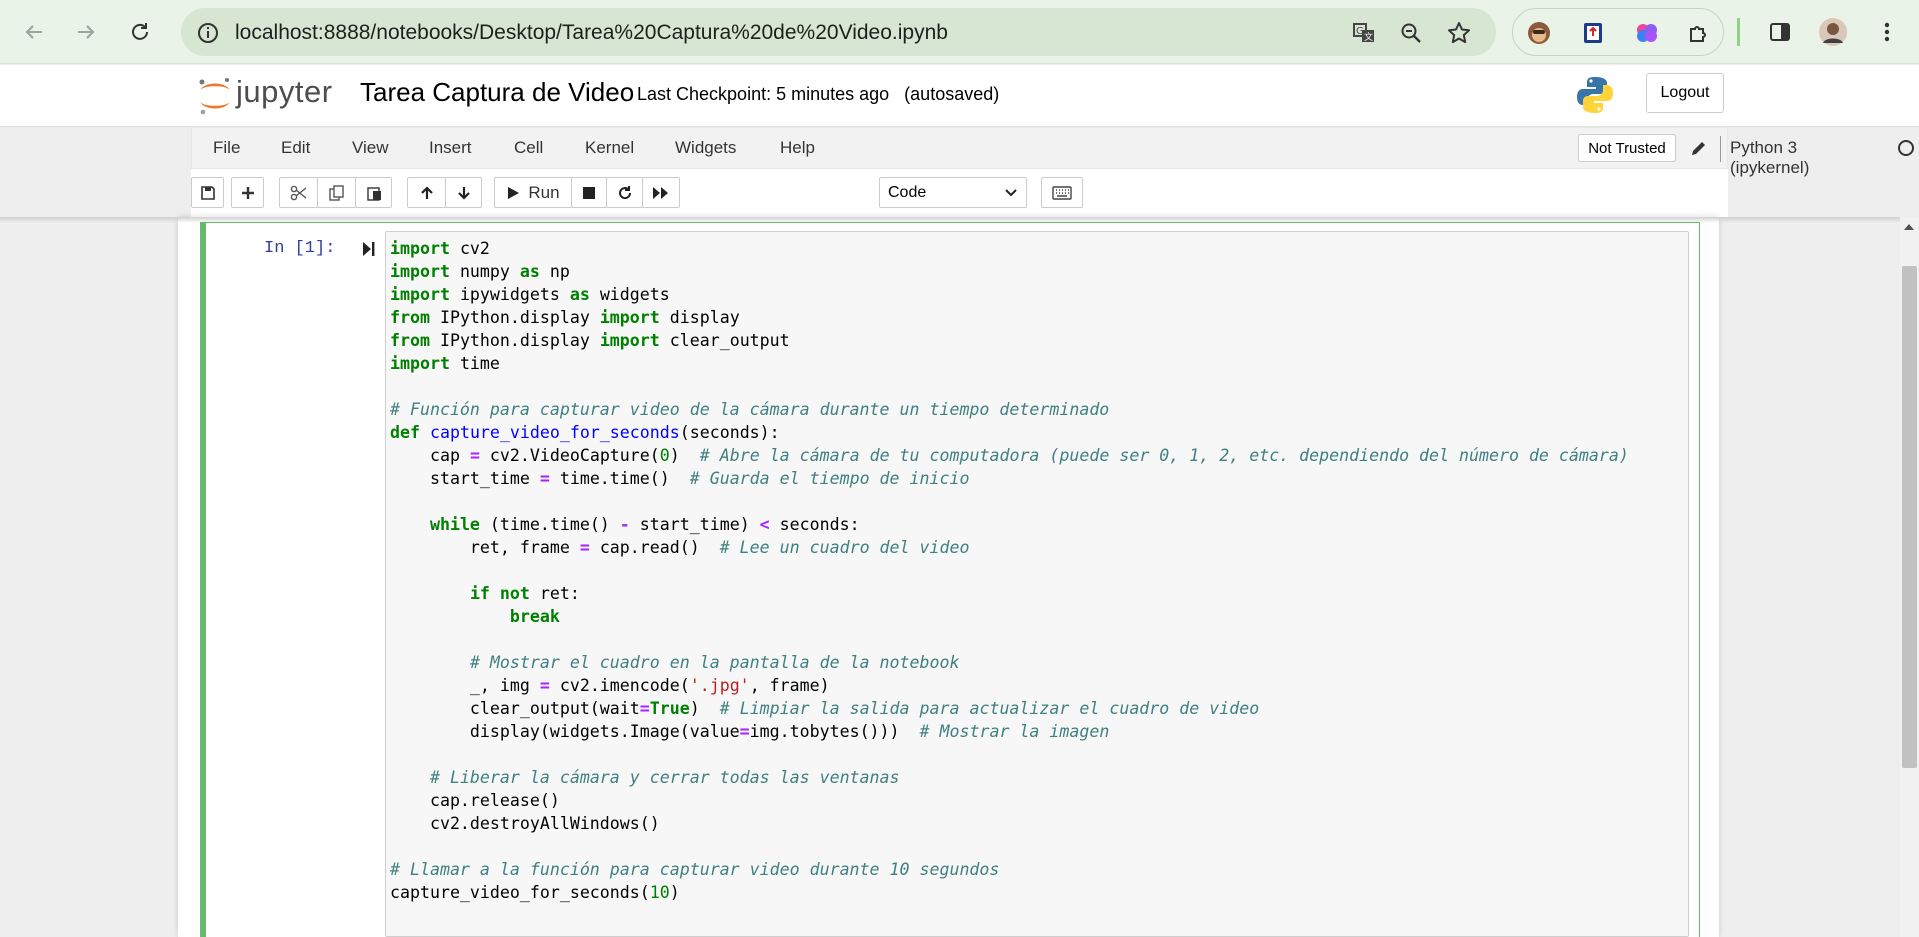  I want to click on command-palette-button, so click(1062, 192).